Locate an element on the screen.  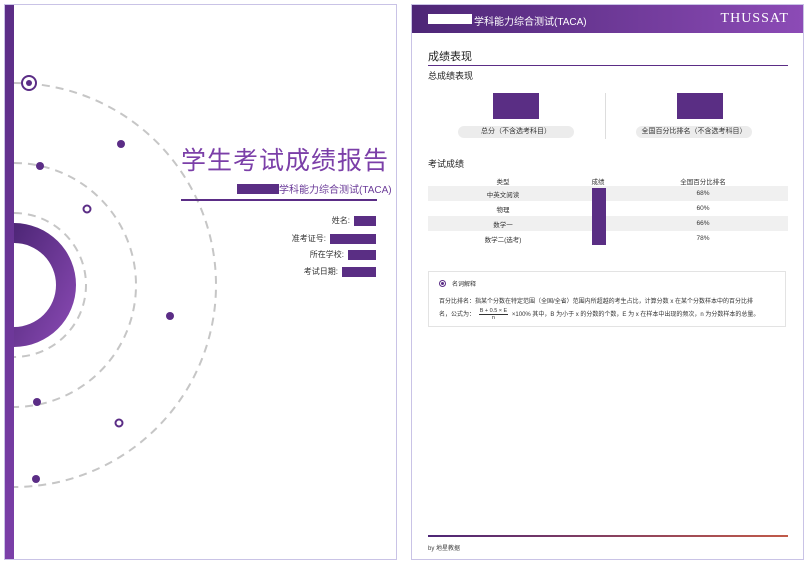
total-score-label: 总分（不含选考科目） is located at coordinates (516, 132).